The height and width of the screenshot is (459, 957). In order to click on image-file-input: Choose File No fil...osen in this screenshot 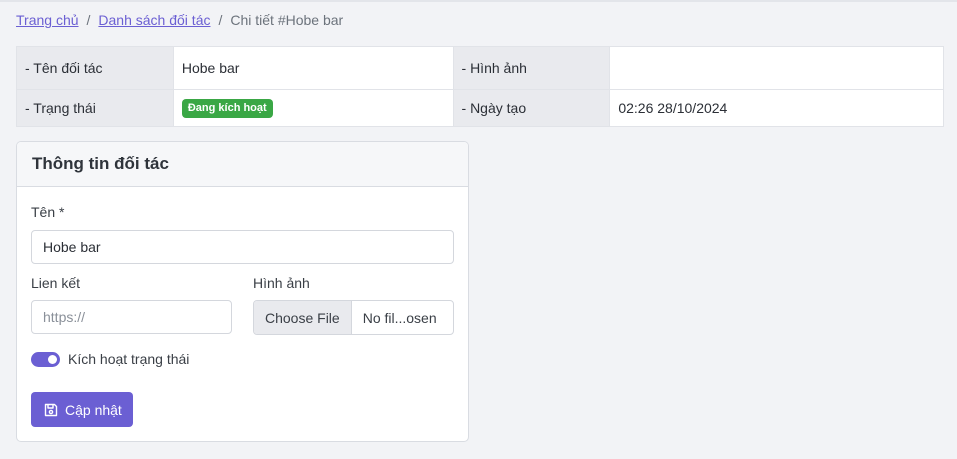, I will do `click(353, 317)`.